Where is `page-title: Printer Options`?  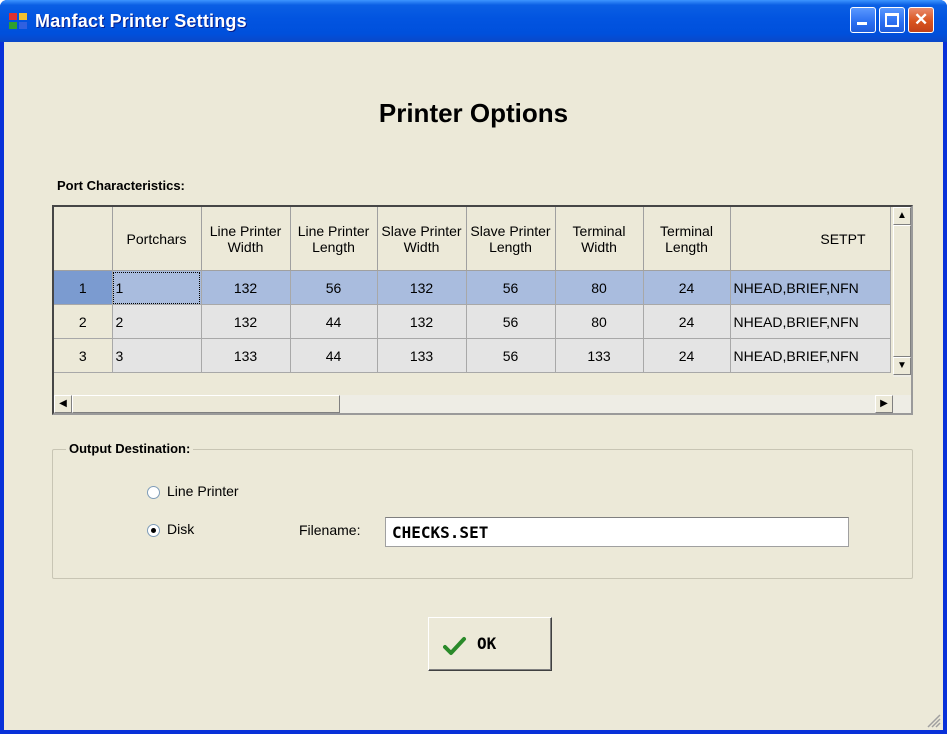
page-title: Printer Options is located at coordinates (473, 113).